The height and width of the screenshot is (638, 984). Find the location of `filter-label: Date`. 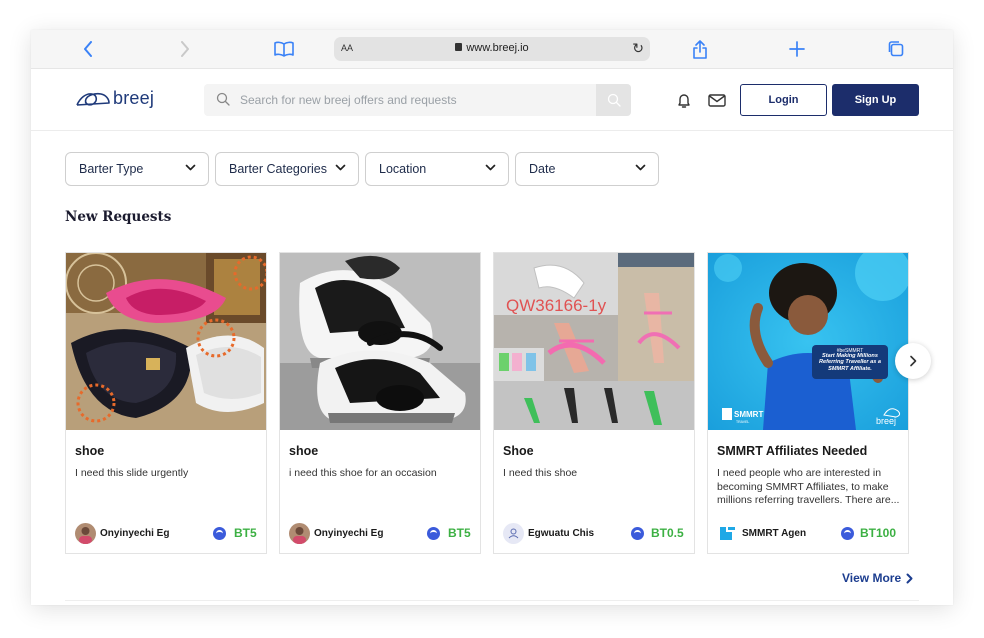

filter-label: Date is located at coordinates (542, 169).